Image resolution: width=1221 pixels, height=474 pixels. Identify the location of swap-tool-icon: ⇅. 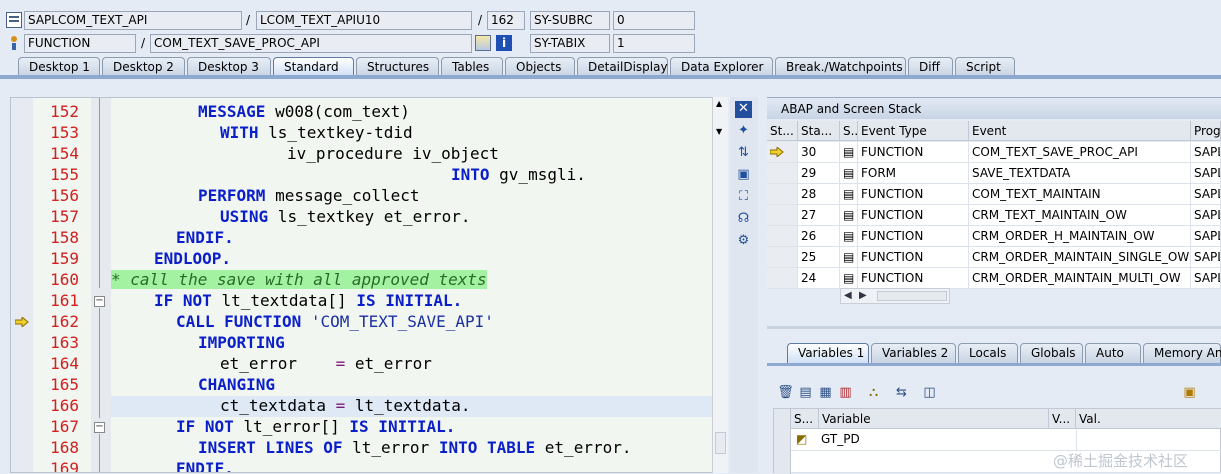
(743, 153).